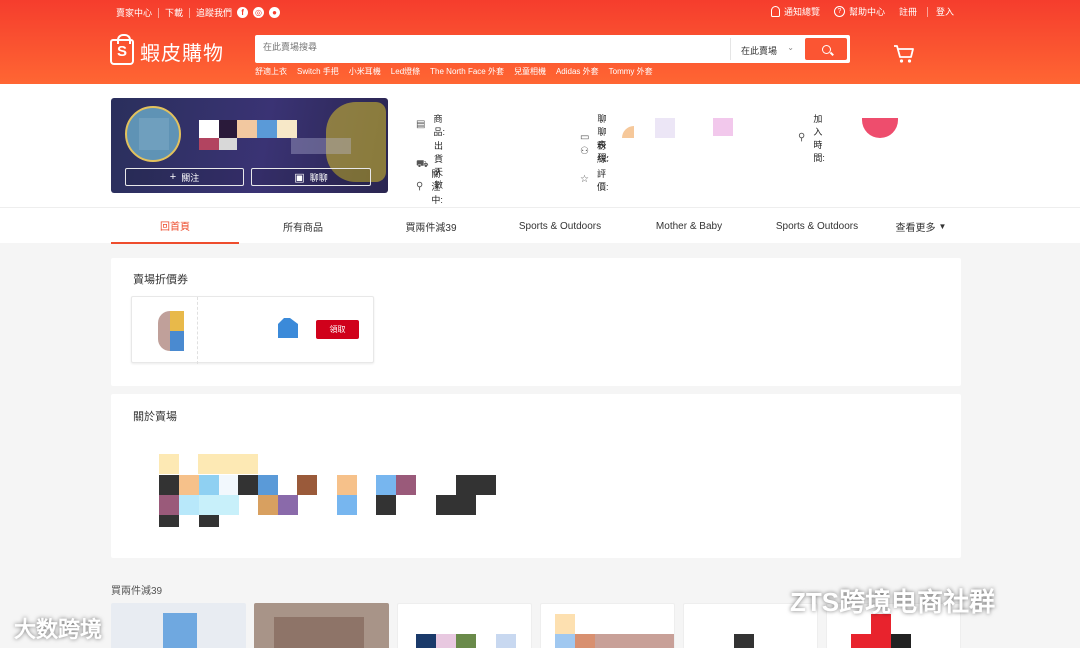 This screenshot has width=1080, height=648. I want to click on stat-label: 粉絲:, so click(602, 152).